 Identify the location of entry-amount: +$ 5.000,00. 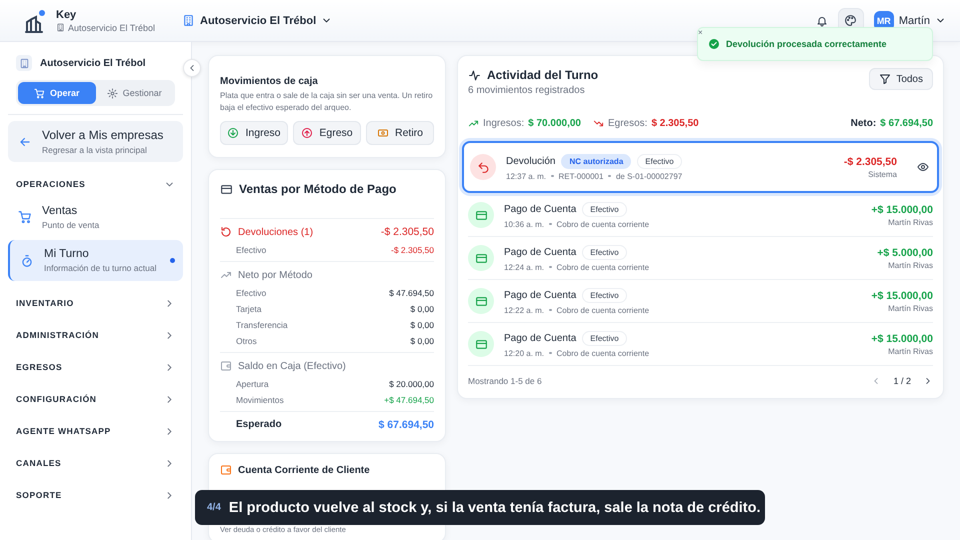
(905, 252).